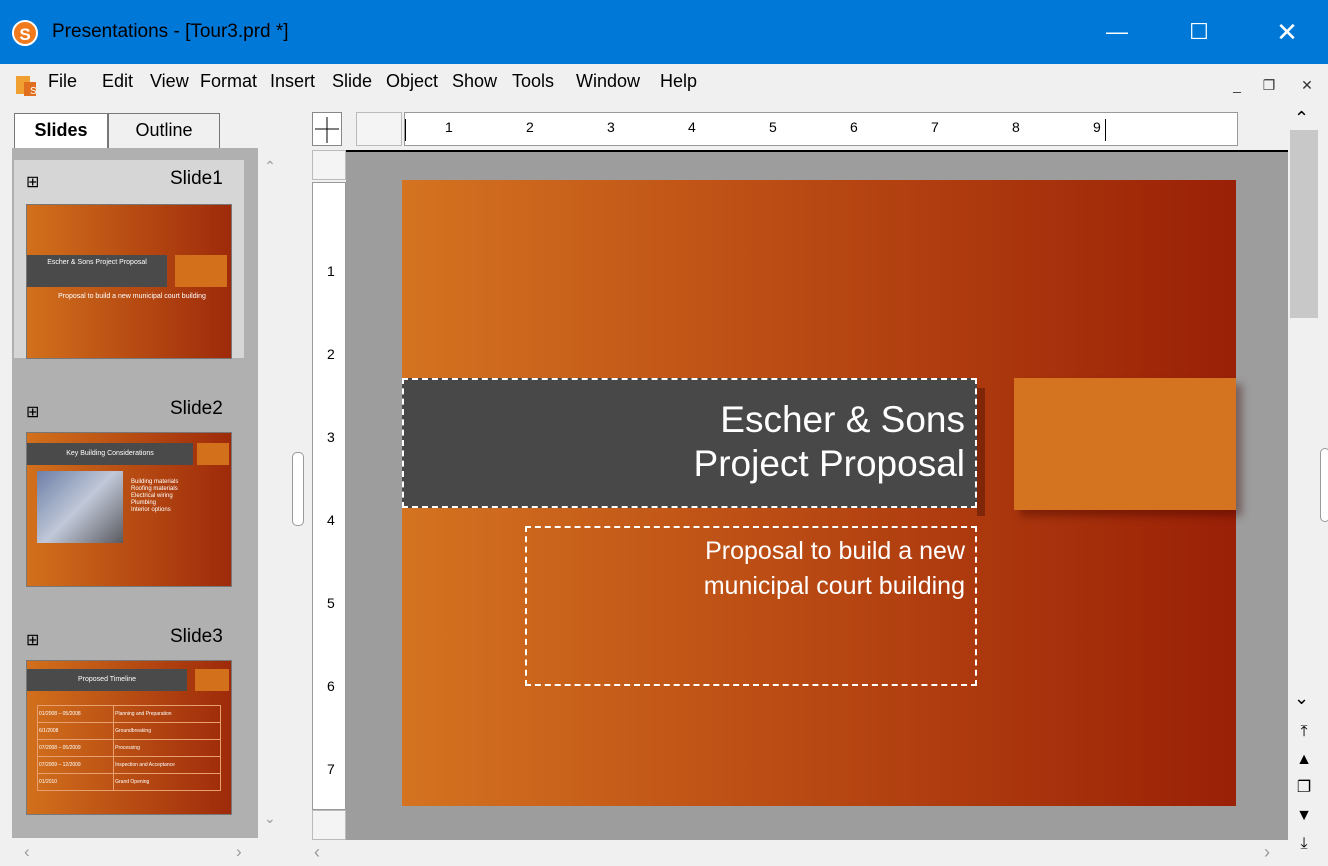  I want to click on menu-tools: Tools, so click(533, 81).